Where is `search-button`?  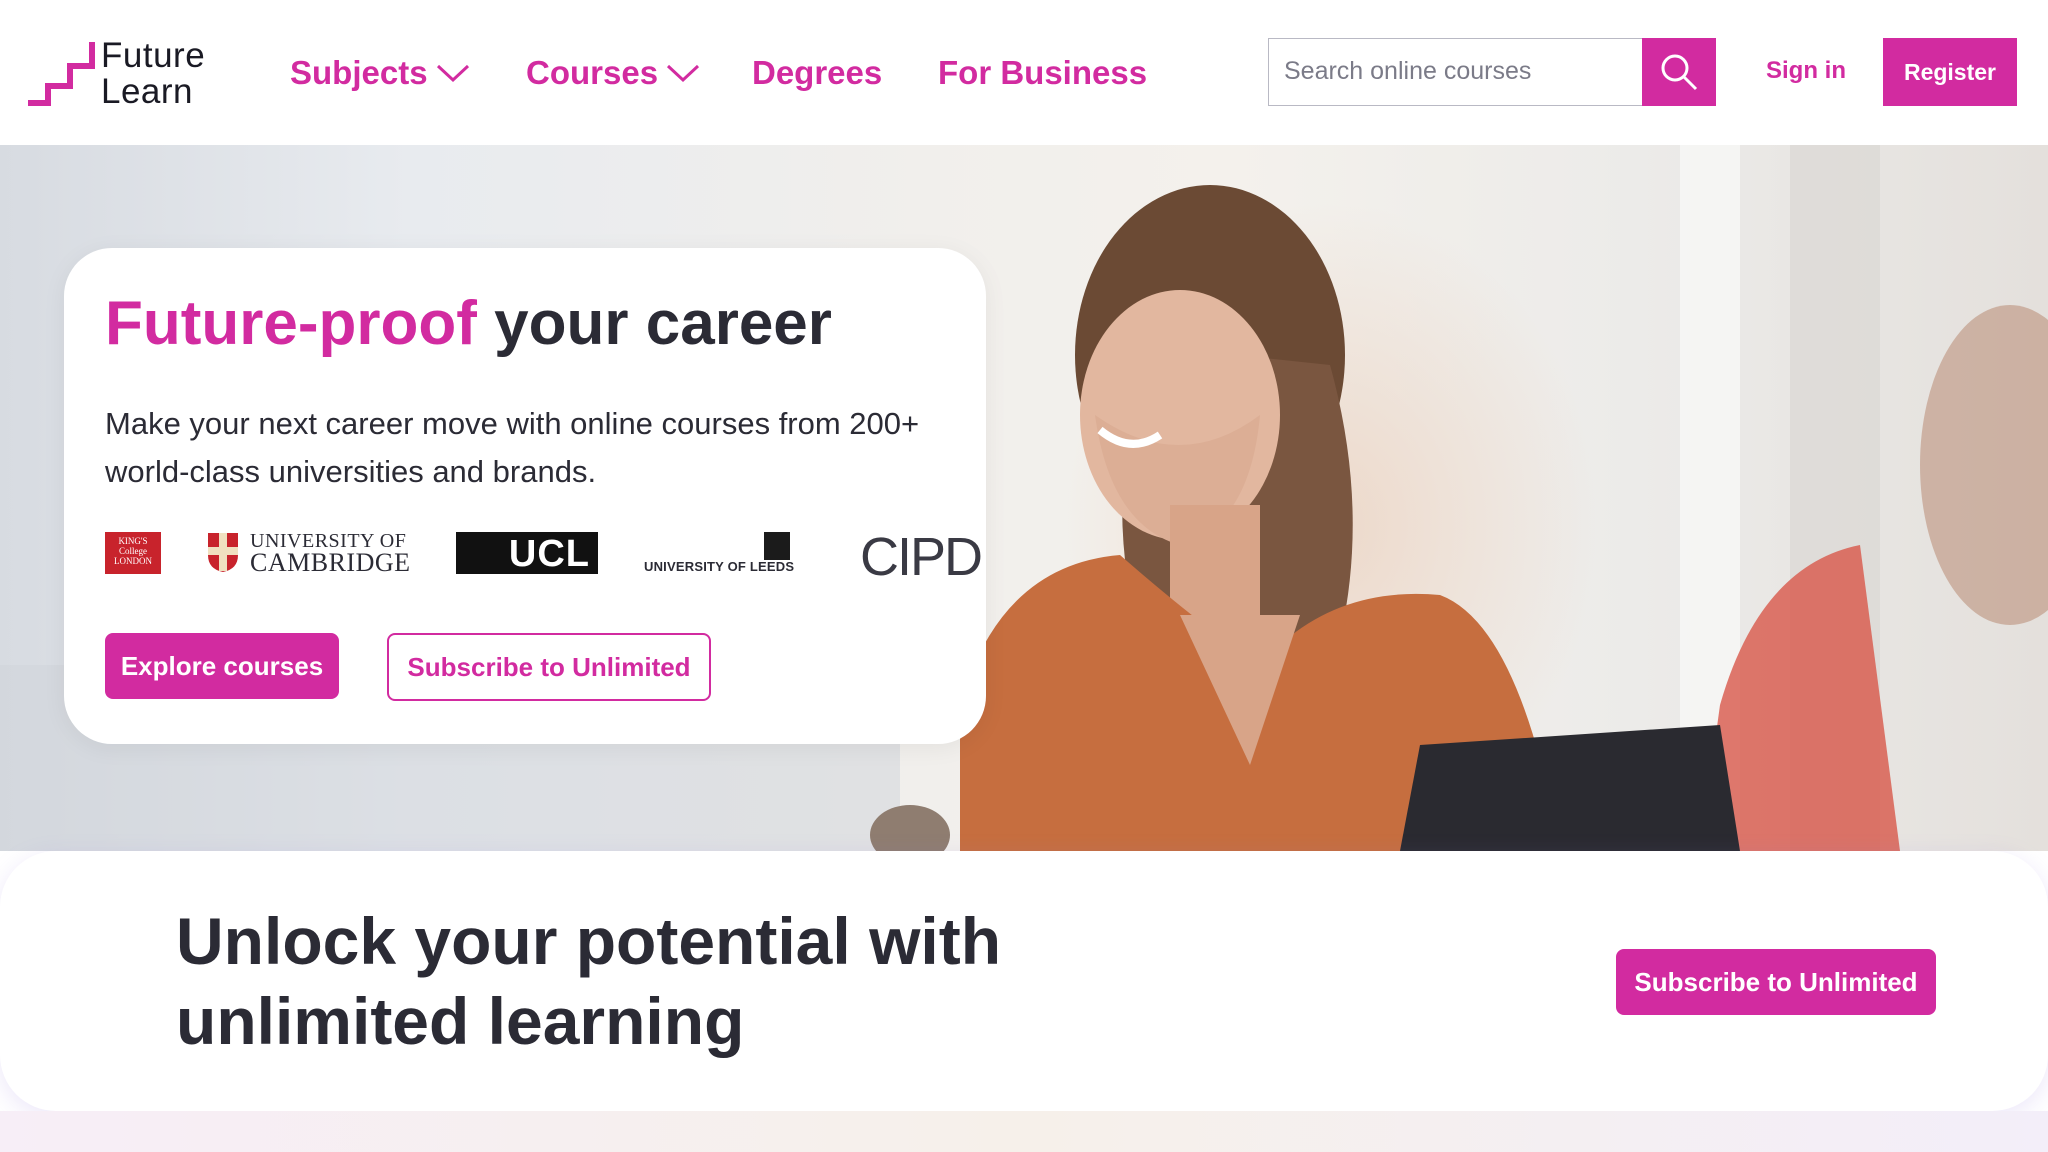
search-button is located at coordinates (1679, 71).